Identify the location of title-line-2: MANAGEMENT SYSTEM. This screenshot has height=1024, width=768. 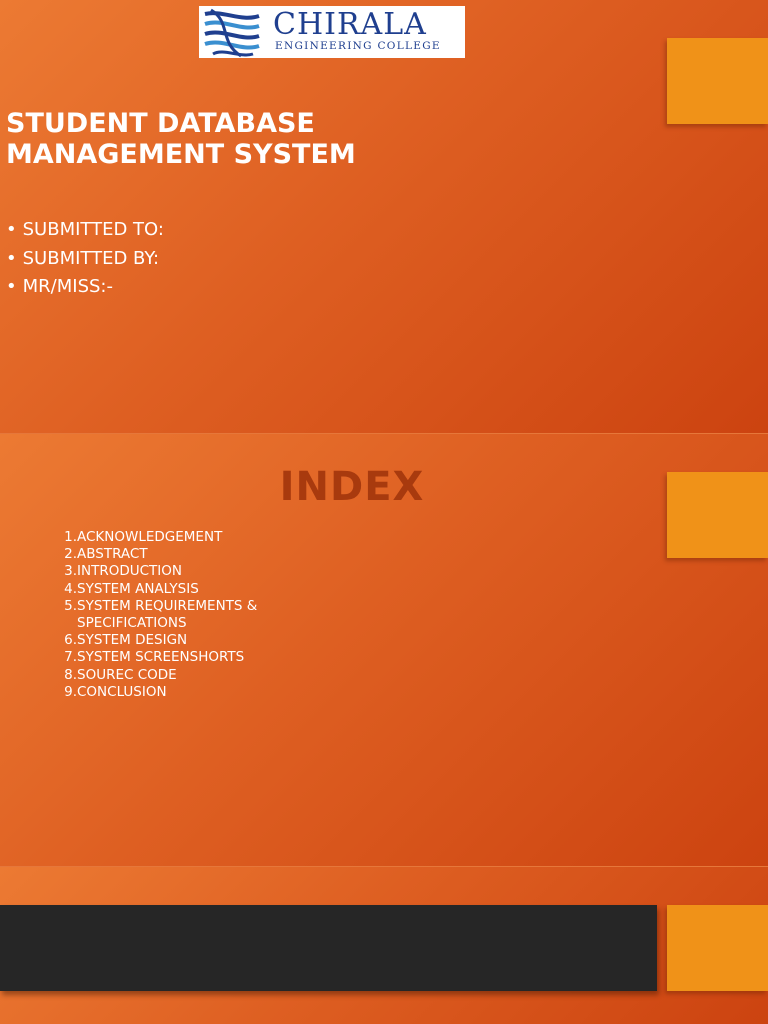
(181, 154).